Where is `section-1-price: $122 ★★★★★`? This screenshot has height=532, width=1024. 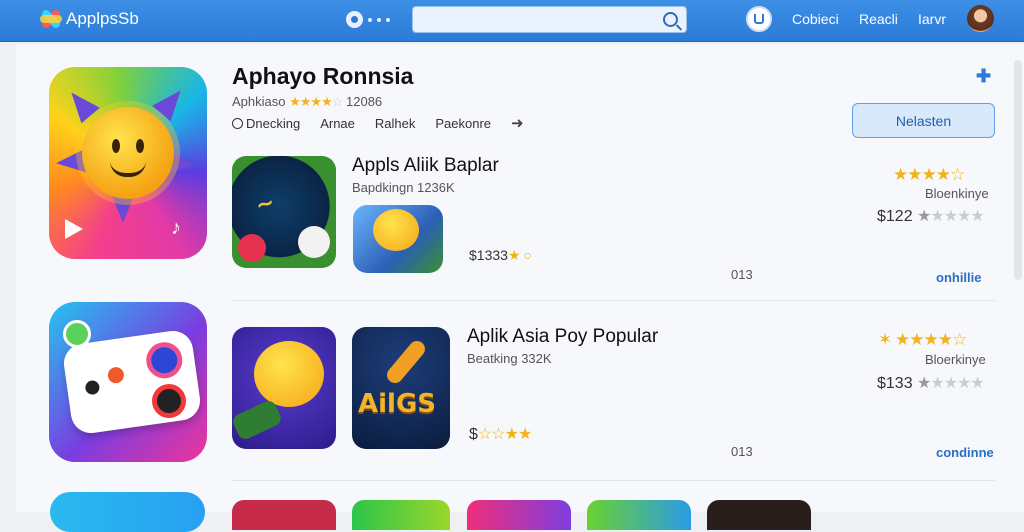 section-1-price: $122 ★★★★★ is located at coordinates (931, 216).